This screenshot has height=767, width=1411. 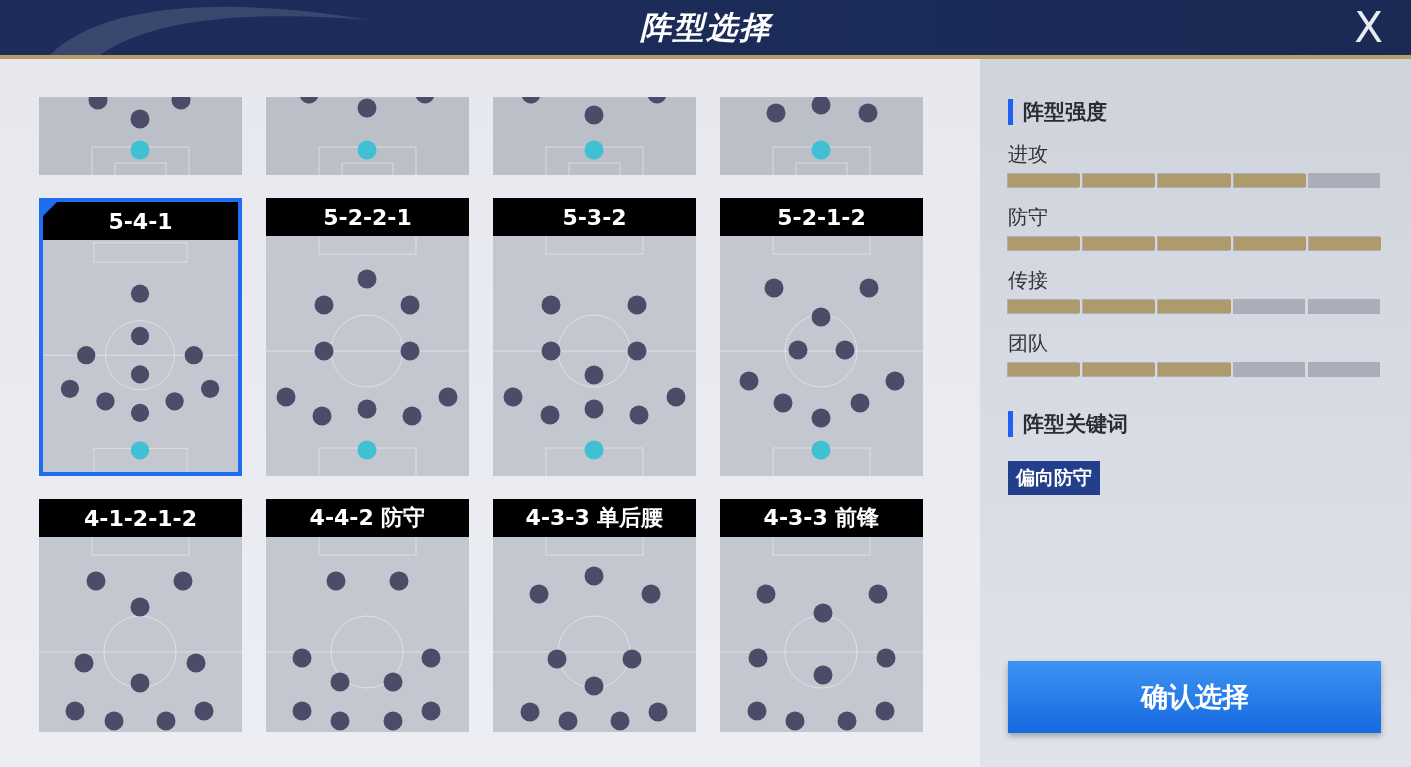 What do you see at coordinates (1054, 478) in the screenshot?
I see `keyword-tag: 偏向防守` at bounding box center [1054, 478].